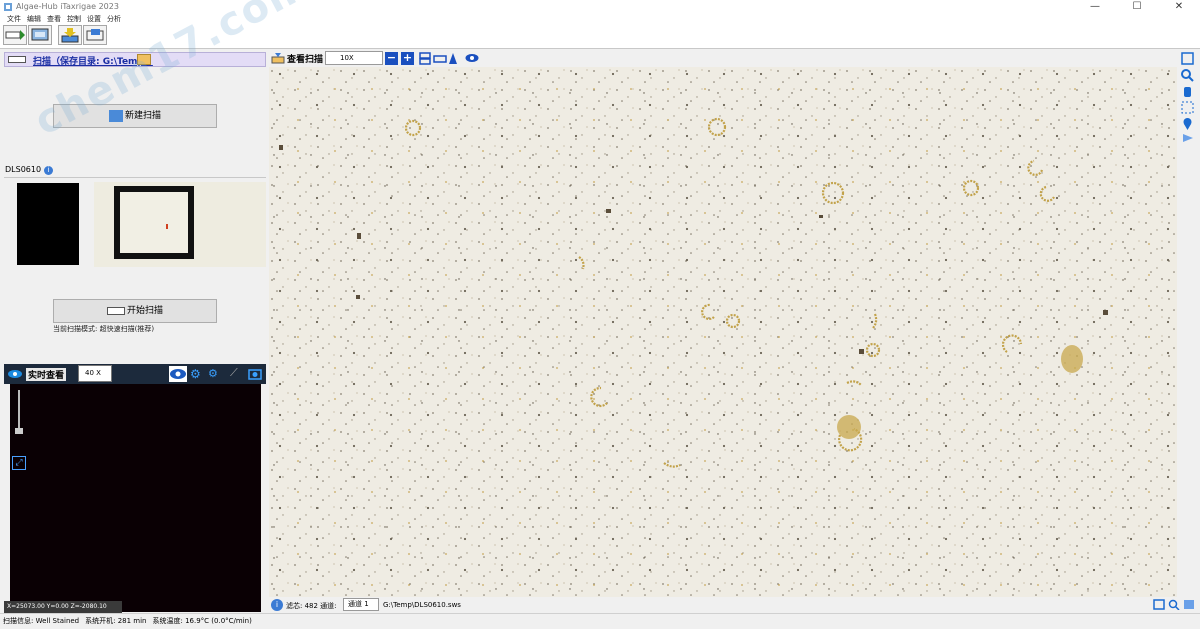 The width and height of the screenshot is (1200, 629). Describe the element at coordinates (1187, 75) in the screenshot. I see `magnifier-icon` at that location.